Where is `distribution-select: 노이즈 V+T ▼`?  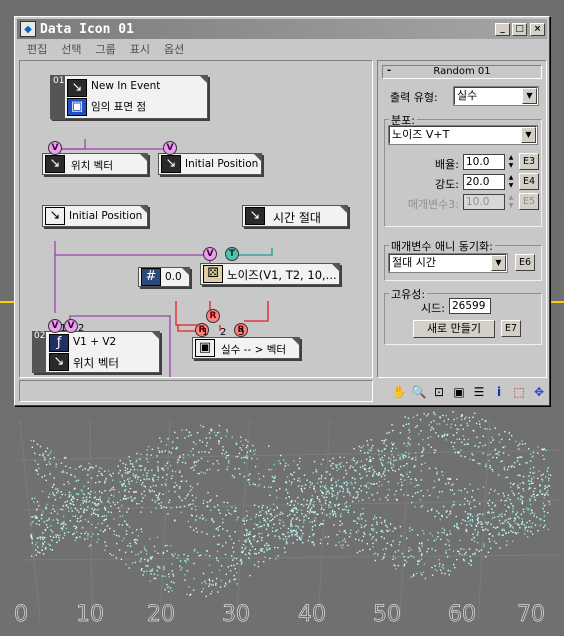
distribution-select: 노이즈 V+T ▼ is located at coordinates (463, 135).